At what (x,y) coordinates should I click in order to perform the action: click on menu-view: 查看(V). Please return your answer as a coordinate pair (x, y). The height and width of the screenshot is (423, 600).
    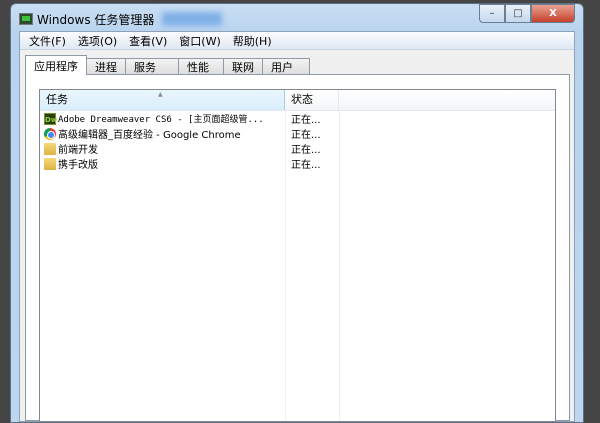
    Looking at the image, I should click on (149, 41).